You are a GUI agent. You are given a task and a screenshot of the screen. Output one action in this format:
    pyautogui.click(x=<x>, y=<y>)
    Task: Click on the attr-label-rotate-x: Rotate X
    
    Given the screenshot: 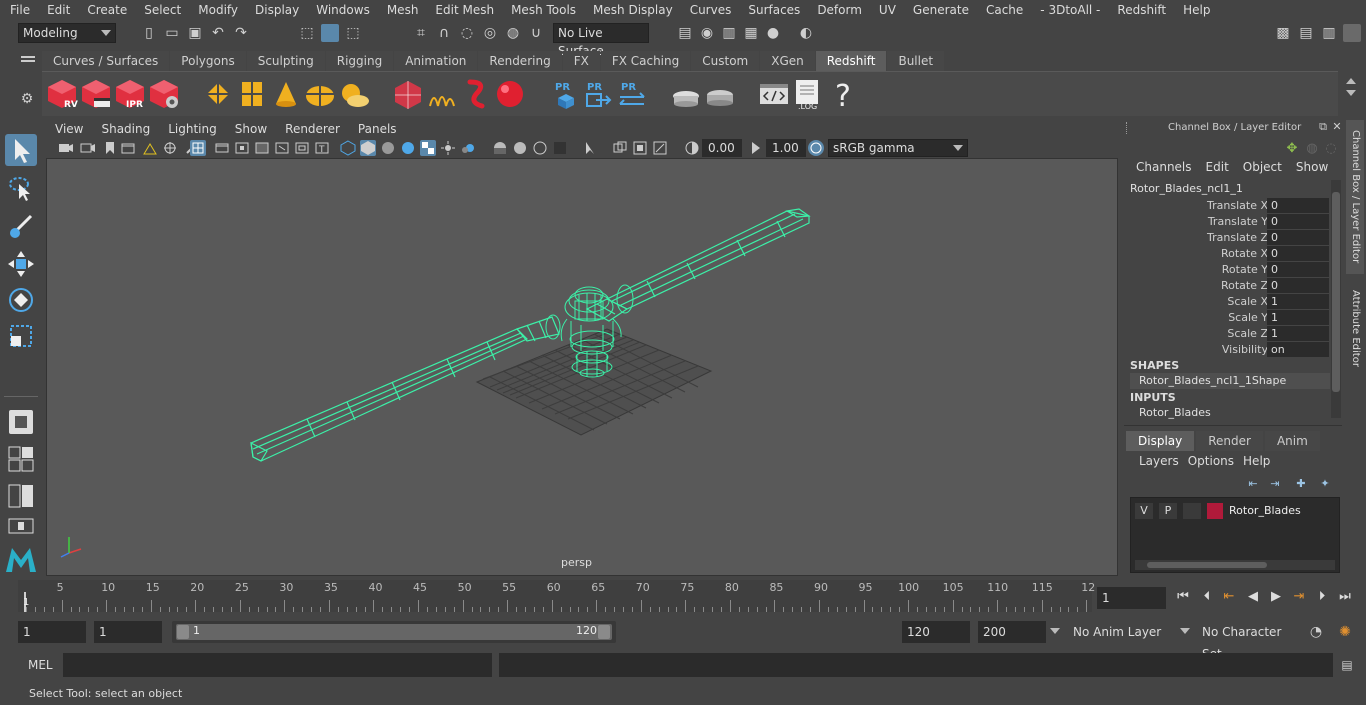 What is the action you would take?
    pyautogui.click(x=1244, y=253)
    